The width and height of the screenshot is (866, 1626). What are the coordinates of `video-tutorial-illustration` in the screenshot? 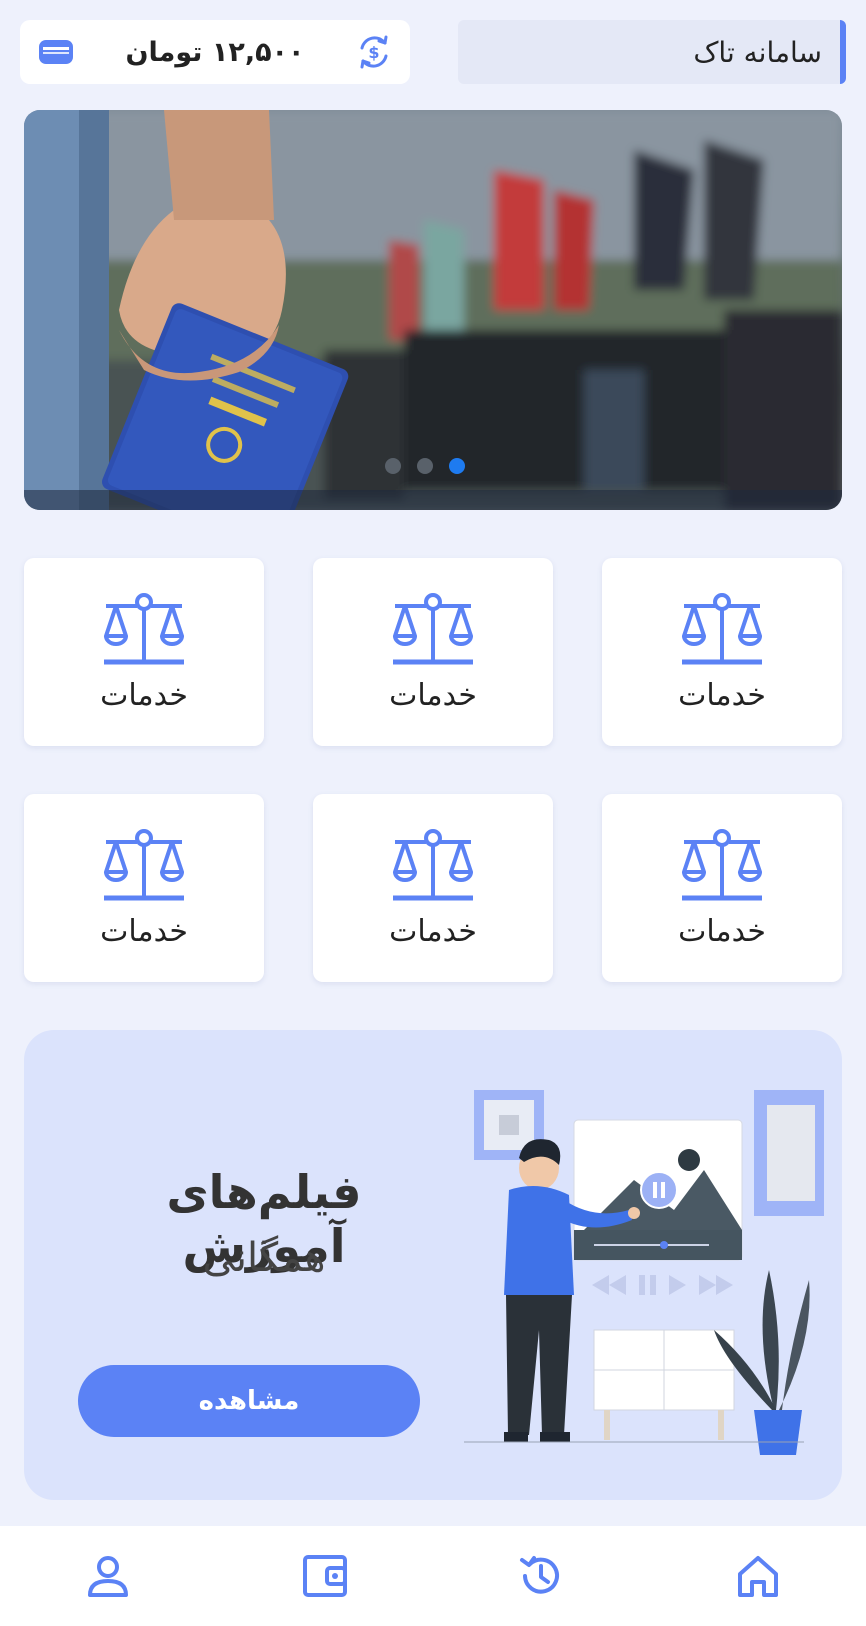 It's located at (644, 1272).